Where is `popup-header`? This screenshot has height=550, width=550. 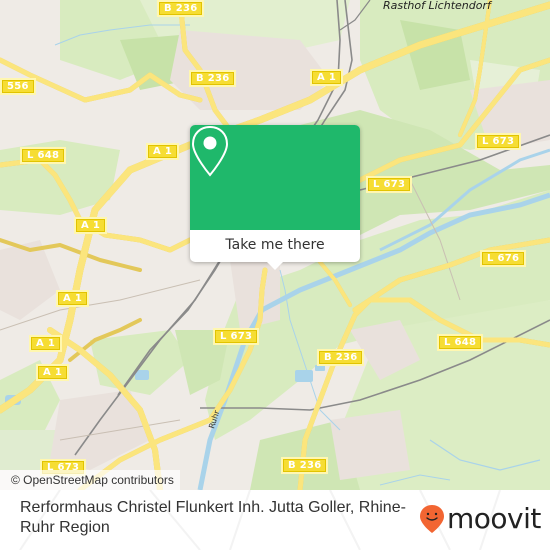 popup-header is located at coordinates (275, 177).